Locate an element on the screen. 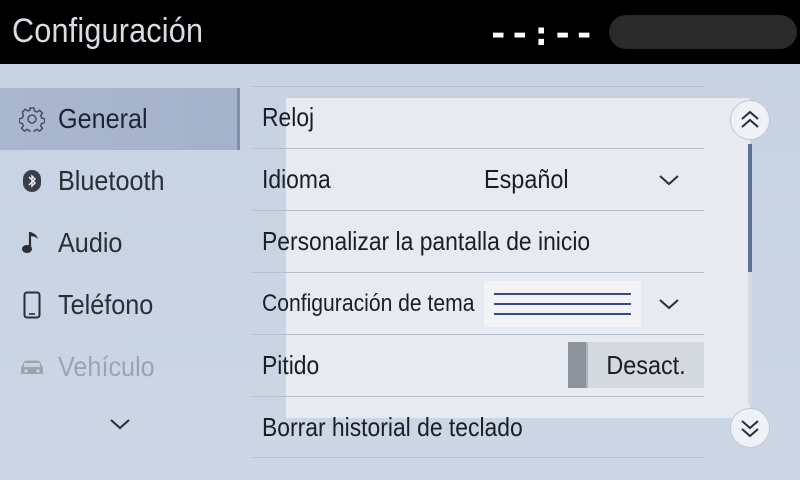  toggle-knob is located at coordinates (578, 365).